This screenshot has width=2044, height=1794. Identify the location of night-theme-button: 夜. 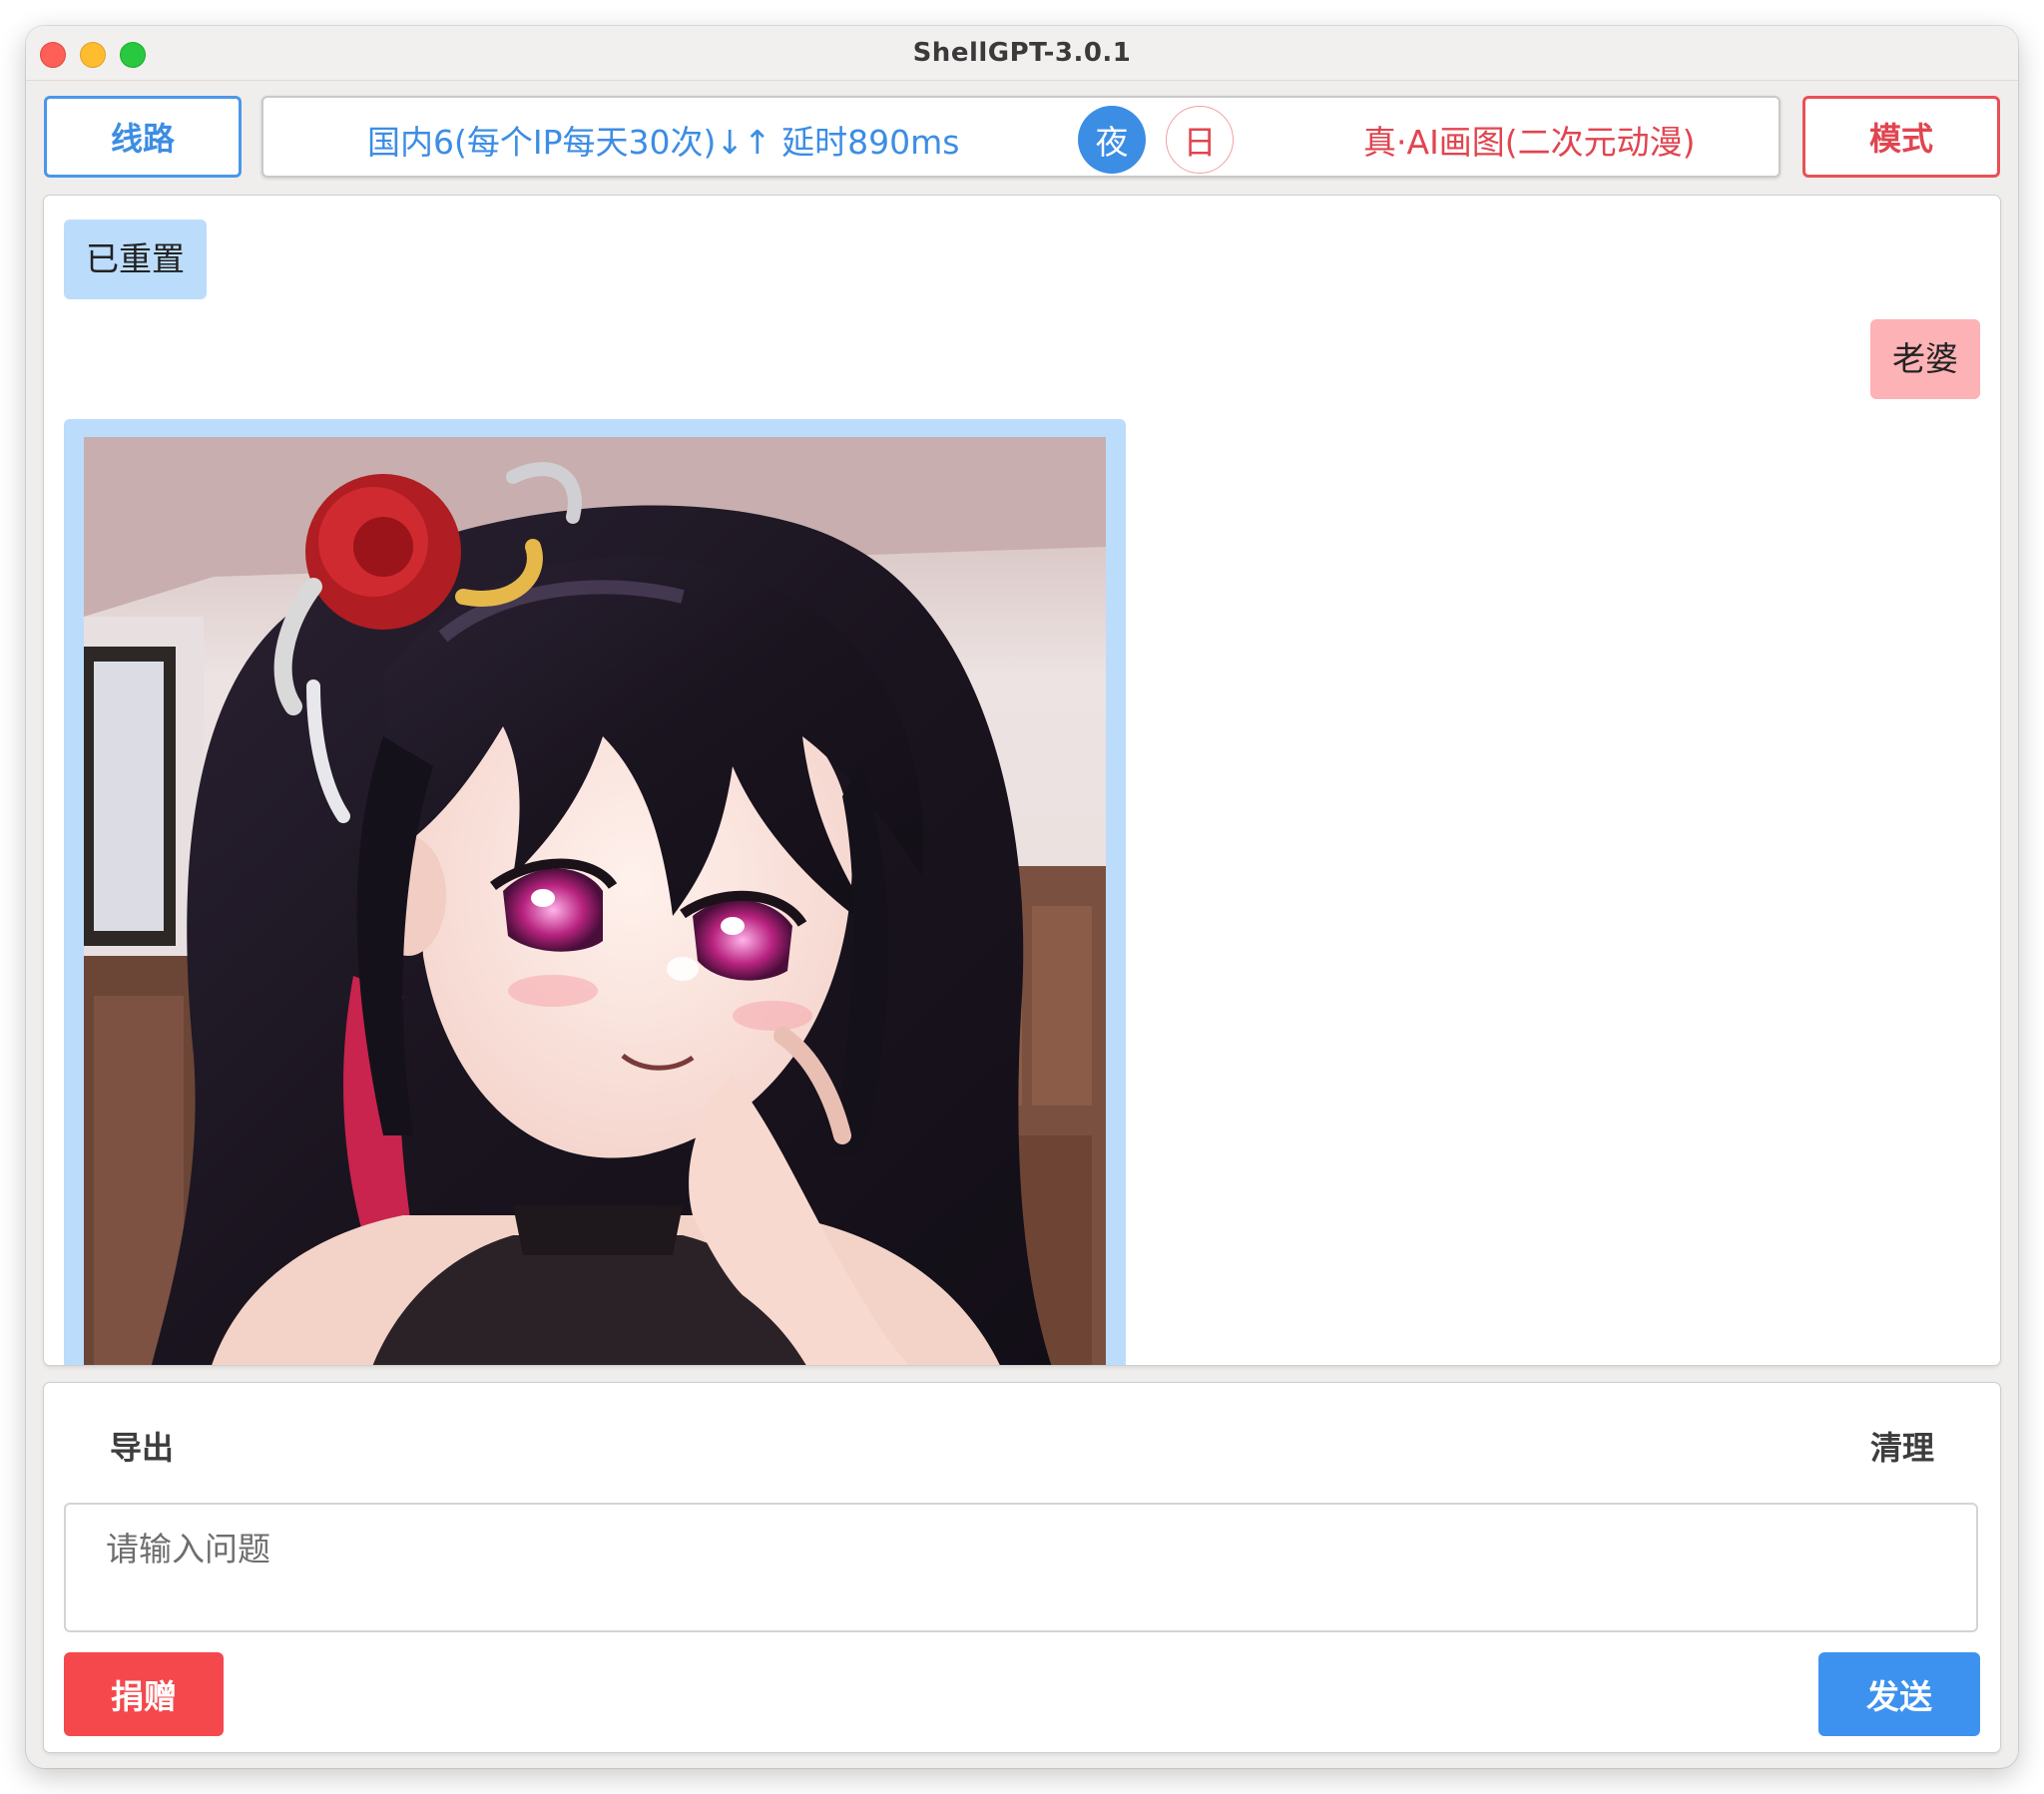
(1112, 140).